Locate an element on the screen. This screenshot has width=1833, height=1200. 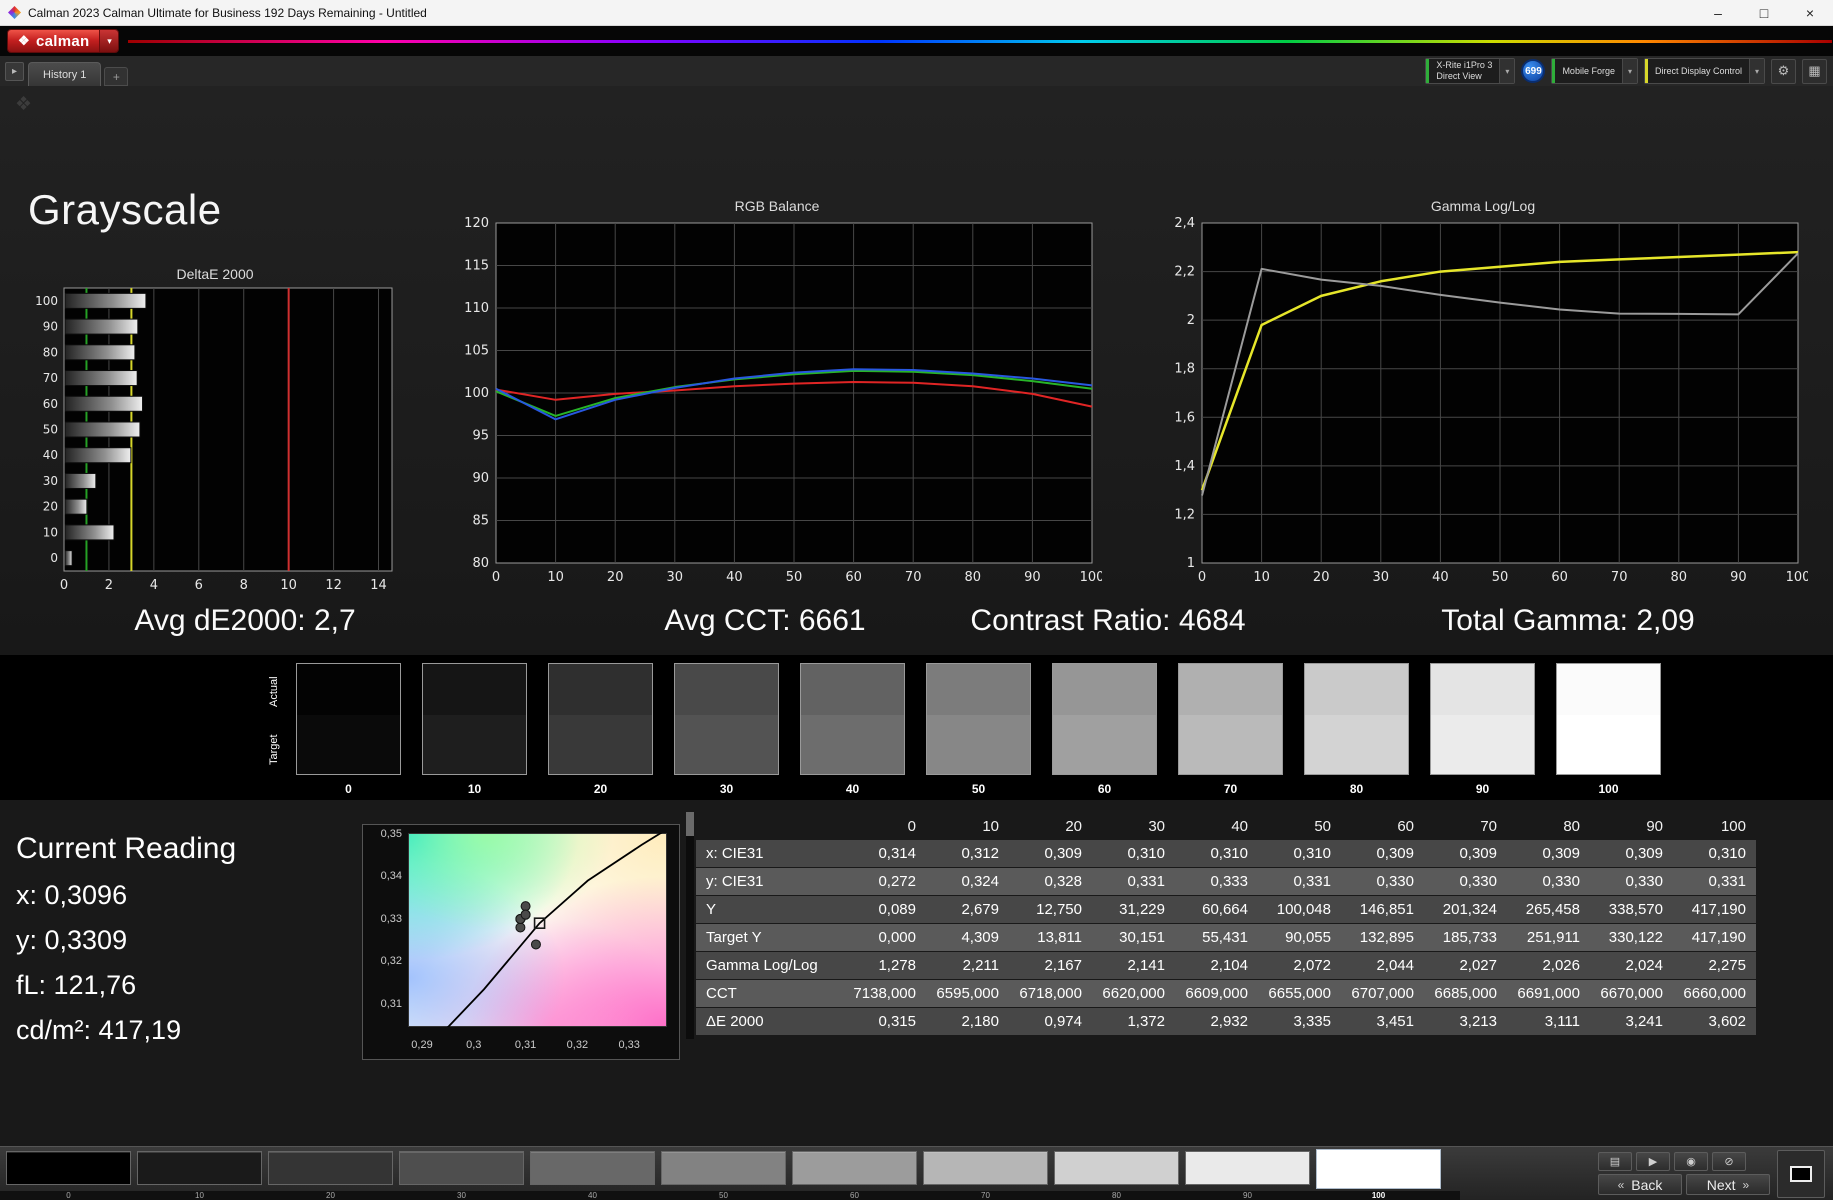
table-cell: 0,330 is located at coordinates (1644, 881).